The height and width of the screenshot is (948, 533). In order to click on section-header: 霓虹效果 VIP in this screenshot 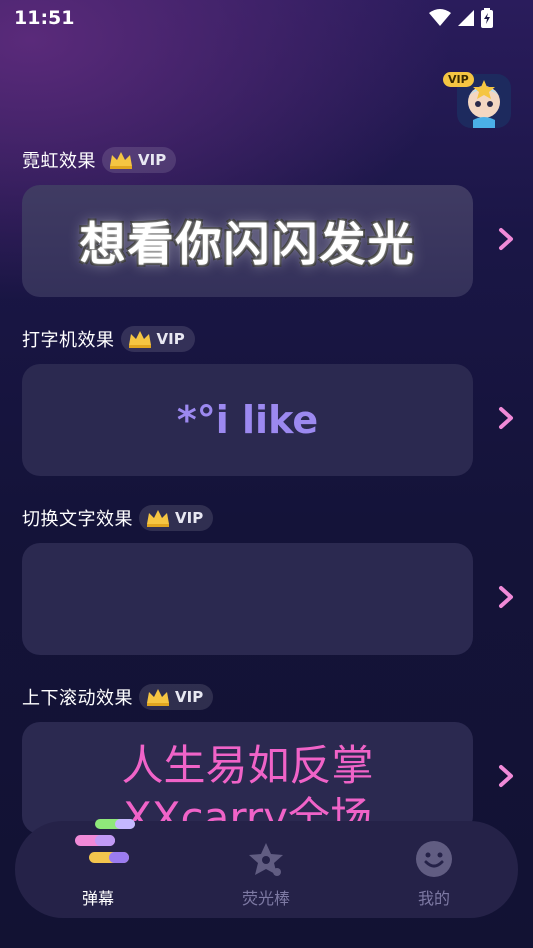, I will do `click(277, 160)`.